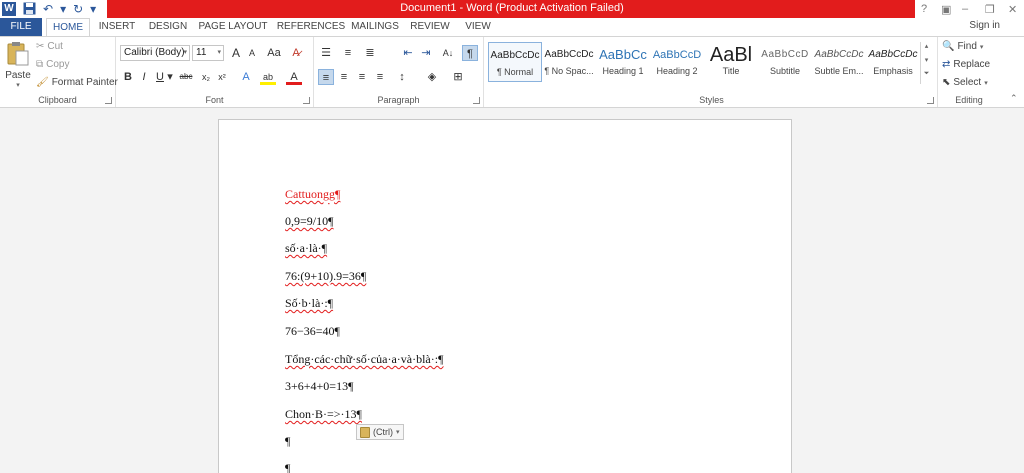 Image resolution: width=1024 pixels, height=473 pixels. What do you see at coordinates (926, 49) in the screenshot?
I see `scroll-up-icon: ▴` at bounding box center [926, 49].